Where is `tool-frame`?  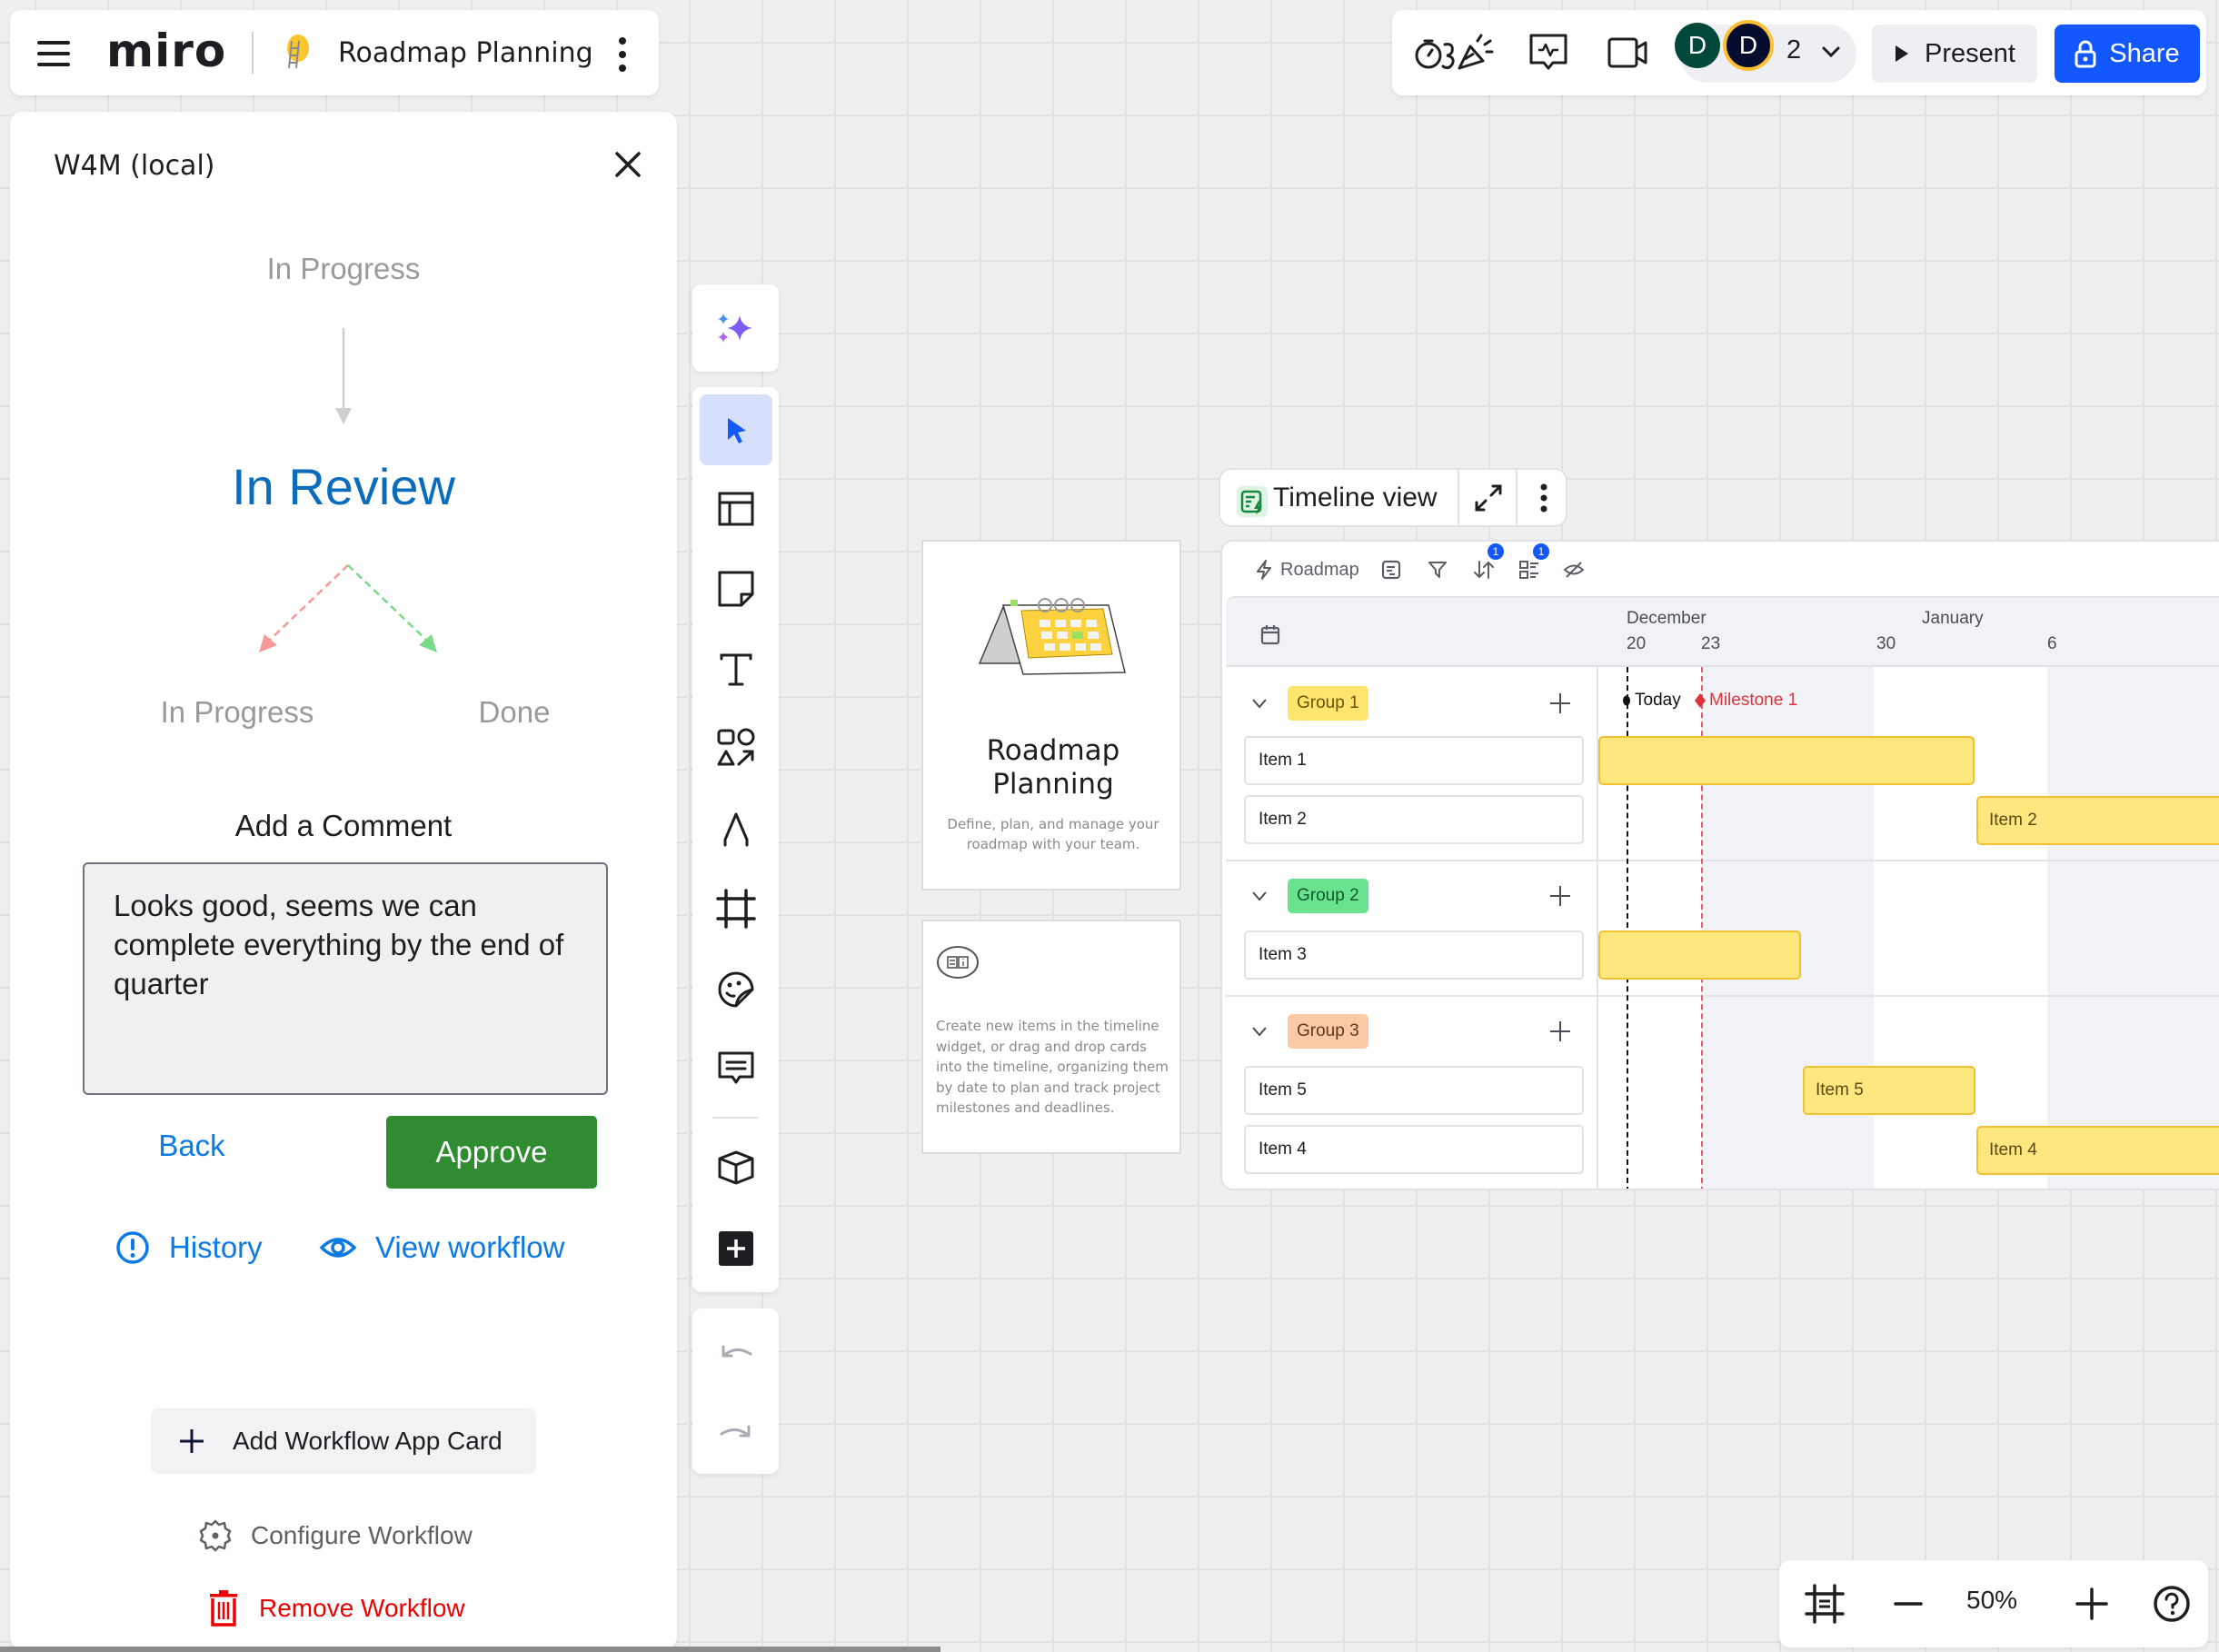 tool-frame is located at coordinates (736, 908).